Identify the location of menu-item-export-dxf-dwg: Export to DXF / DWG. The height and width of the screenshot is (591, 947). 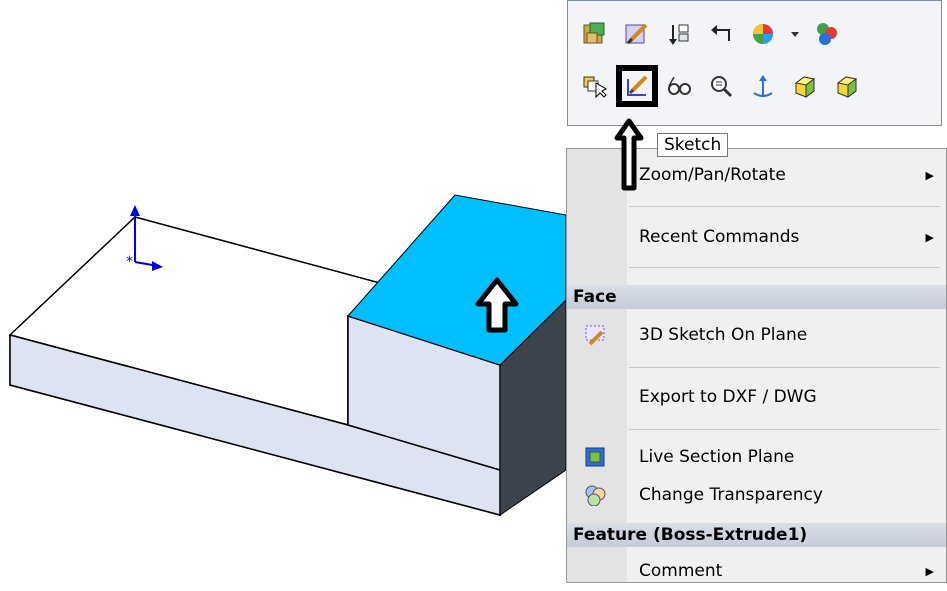
(756, 397).